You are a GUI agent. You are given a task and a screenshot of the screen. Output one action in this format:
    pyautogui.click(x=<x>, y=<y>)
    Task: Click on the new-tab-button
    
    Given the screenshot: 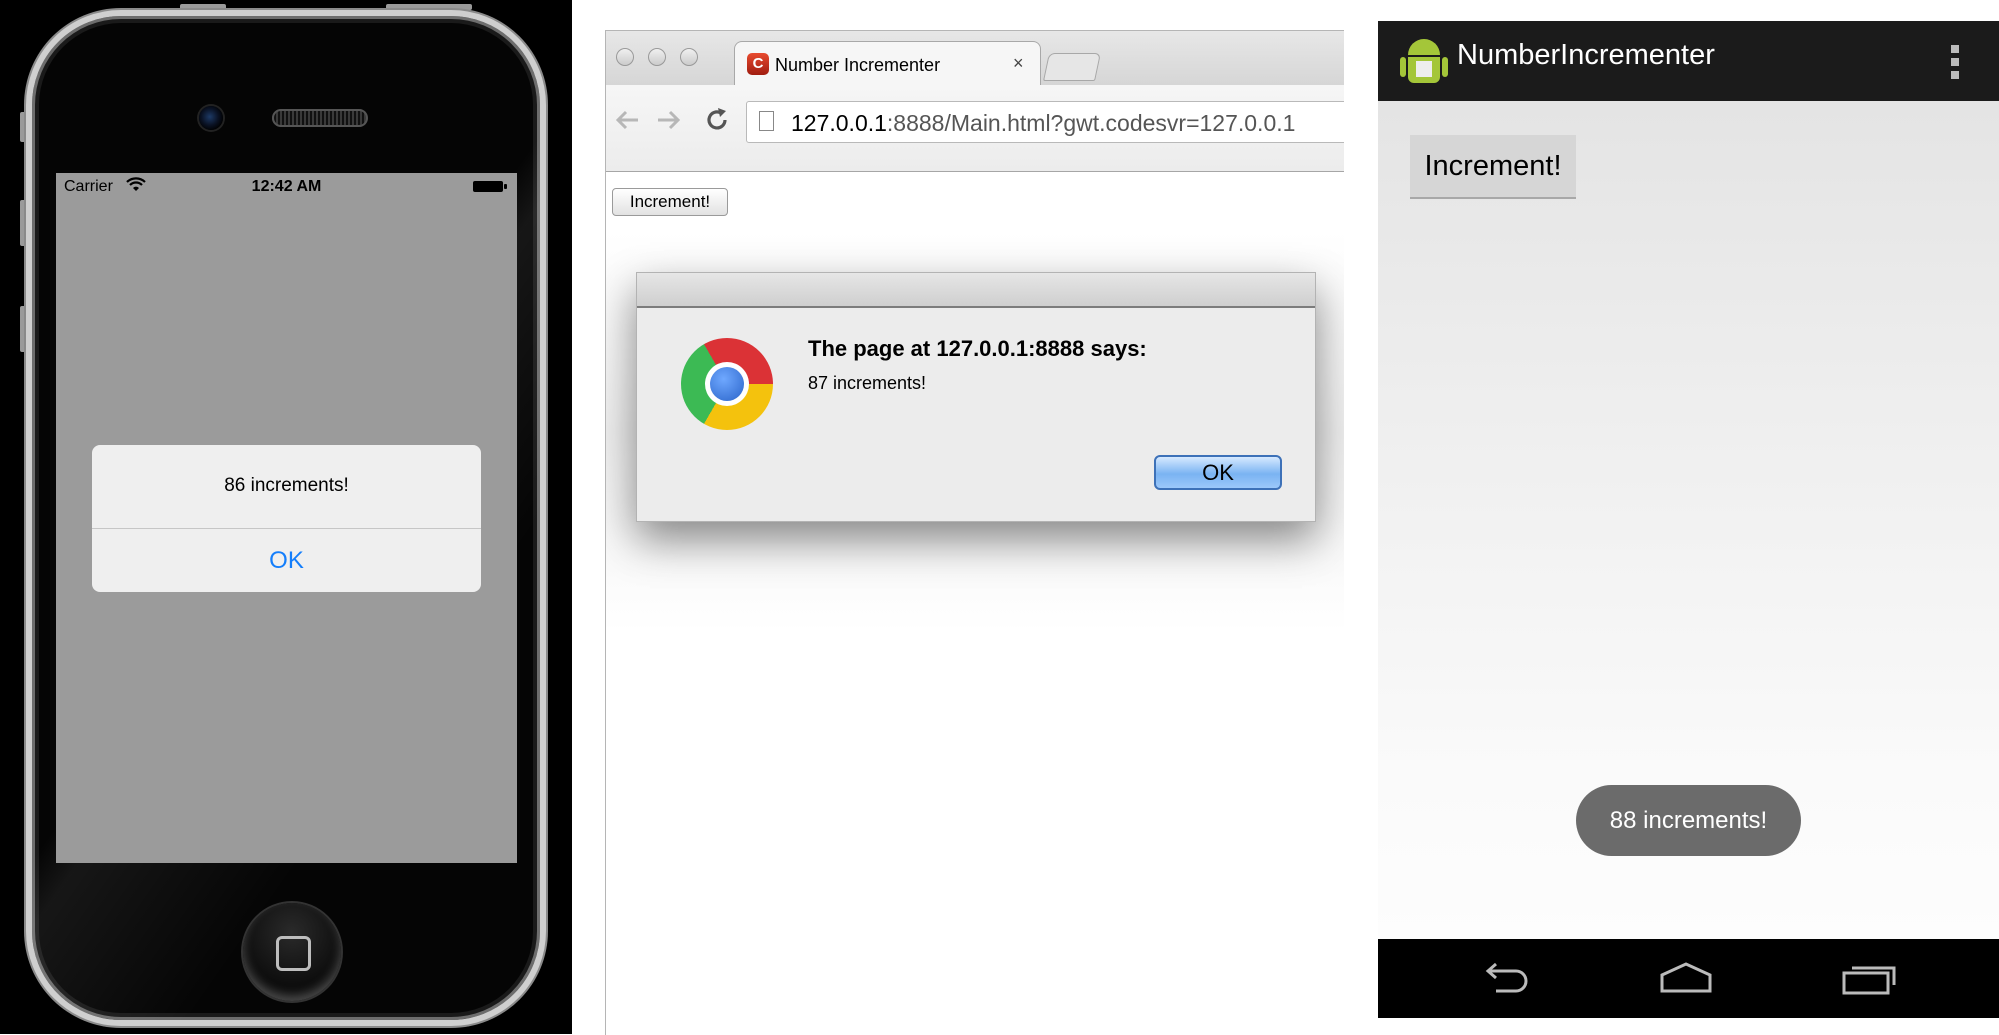 What is the action you would take?
    pyautogui.click(x=1072, y=67)
    